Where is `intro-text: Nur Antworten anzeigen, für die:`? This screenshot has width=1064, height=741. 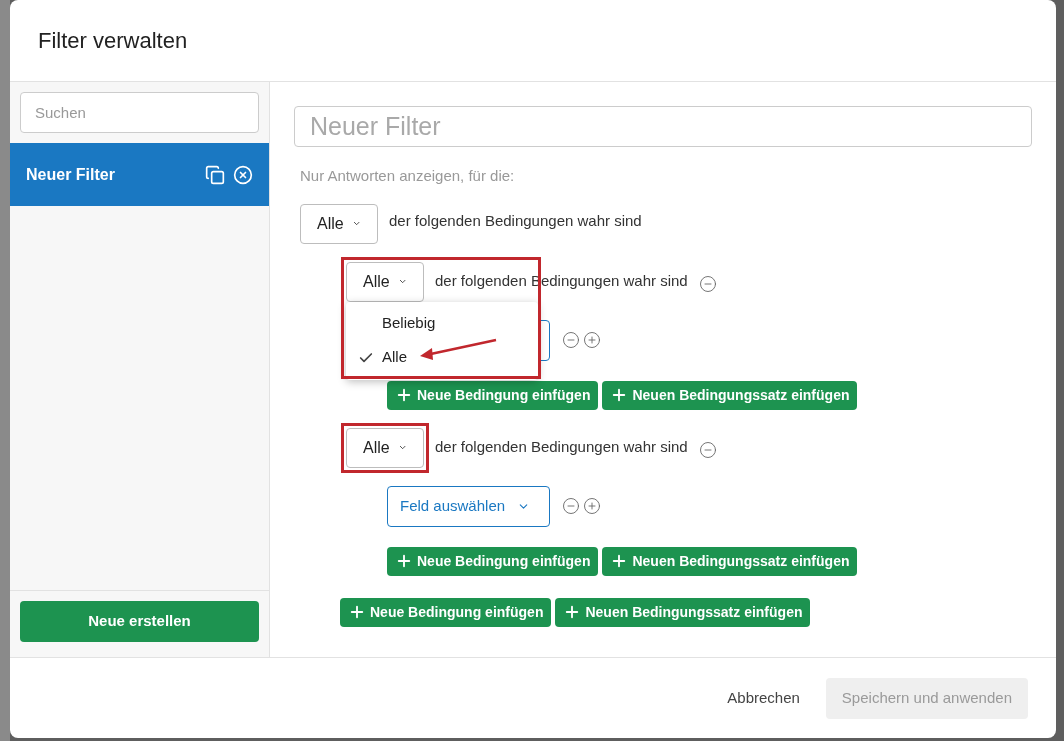
intro-text: Nur Antworten anzeigen, für die: is located at coordinates (408, 176).